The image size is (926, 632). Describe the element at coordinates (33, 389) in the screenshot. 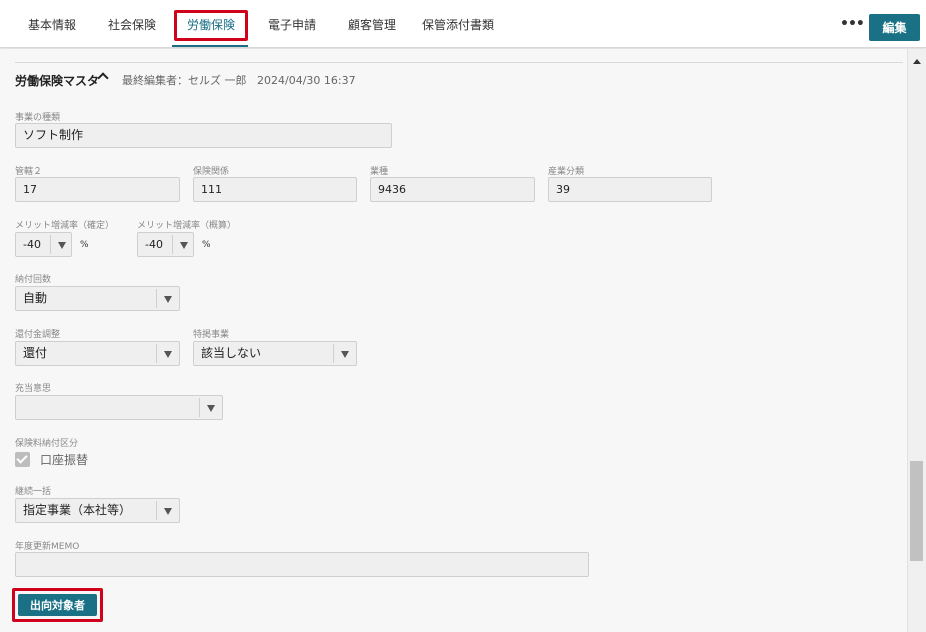

I see `allocation-intent-label: 充当意思` at that location.